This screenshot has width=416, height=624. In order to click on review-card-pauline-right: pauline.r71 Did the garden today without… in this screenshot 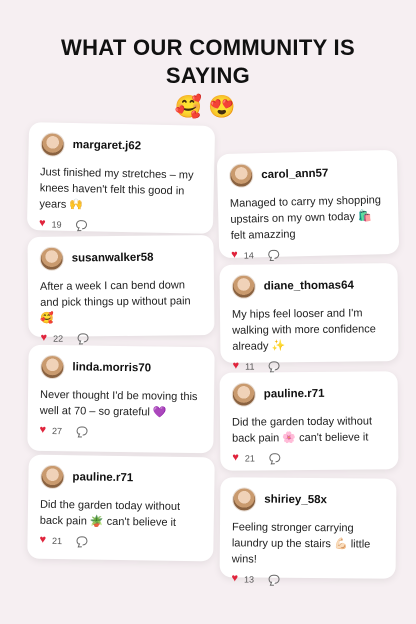, I will do `click(309, 421)`.